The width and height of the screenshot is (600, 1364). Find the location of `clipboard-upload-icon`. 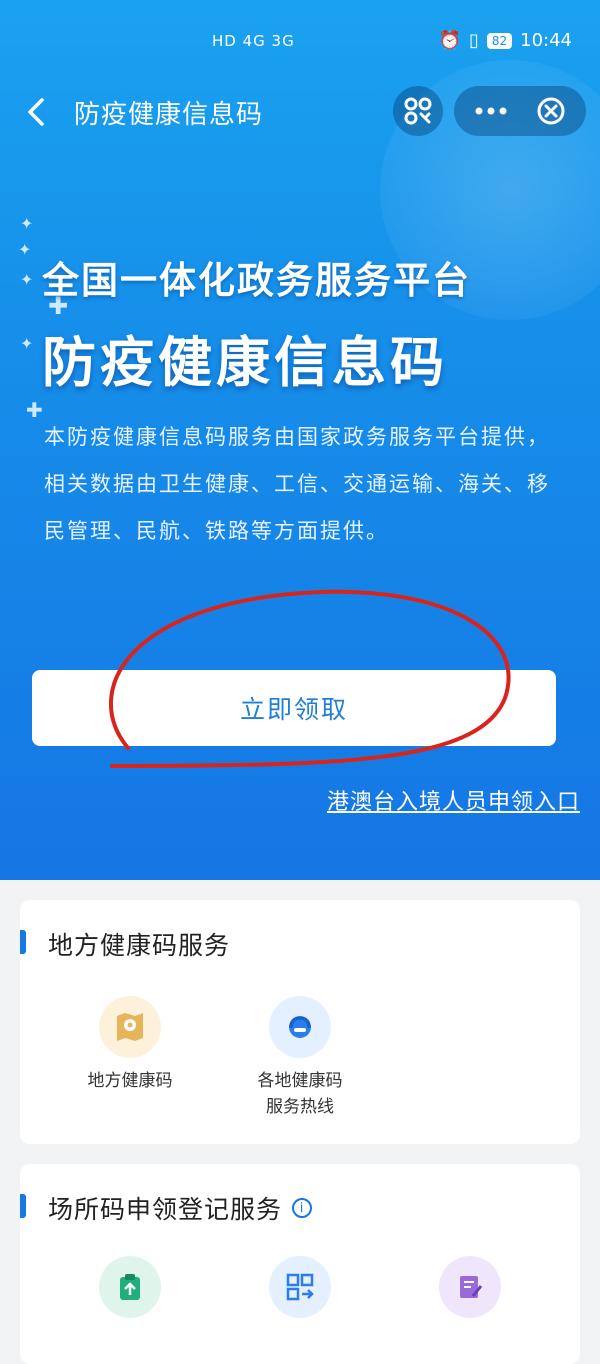

clipboard-upload-icon is located at coordinates (130, 1287).